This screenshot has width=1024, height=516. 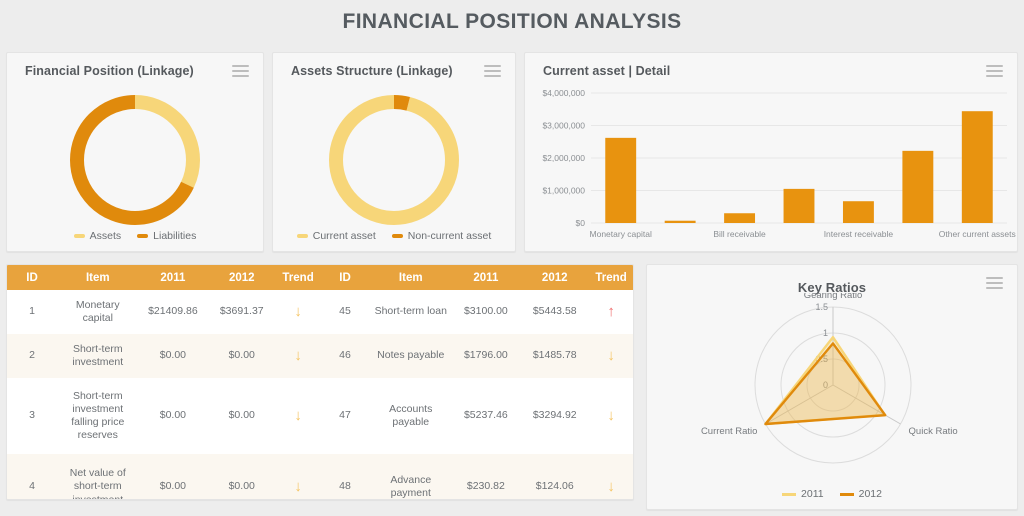 What do you see at coordinates (870, 494) in the screenshot?
I see `legend-label: 2012` at bounding box center [870, 494].